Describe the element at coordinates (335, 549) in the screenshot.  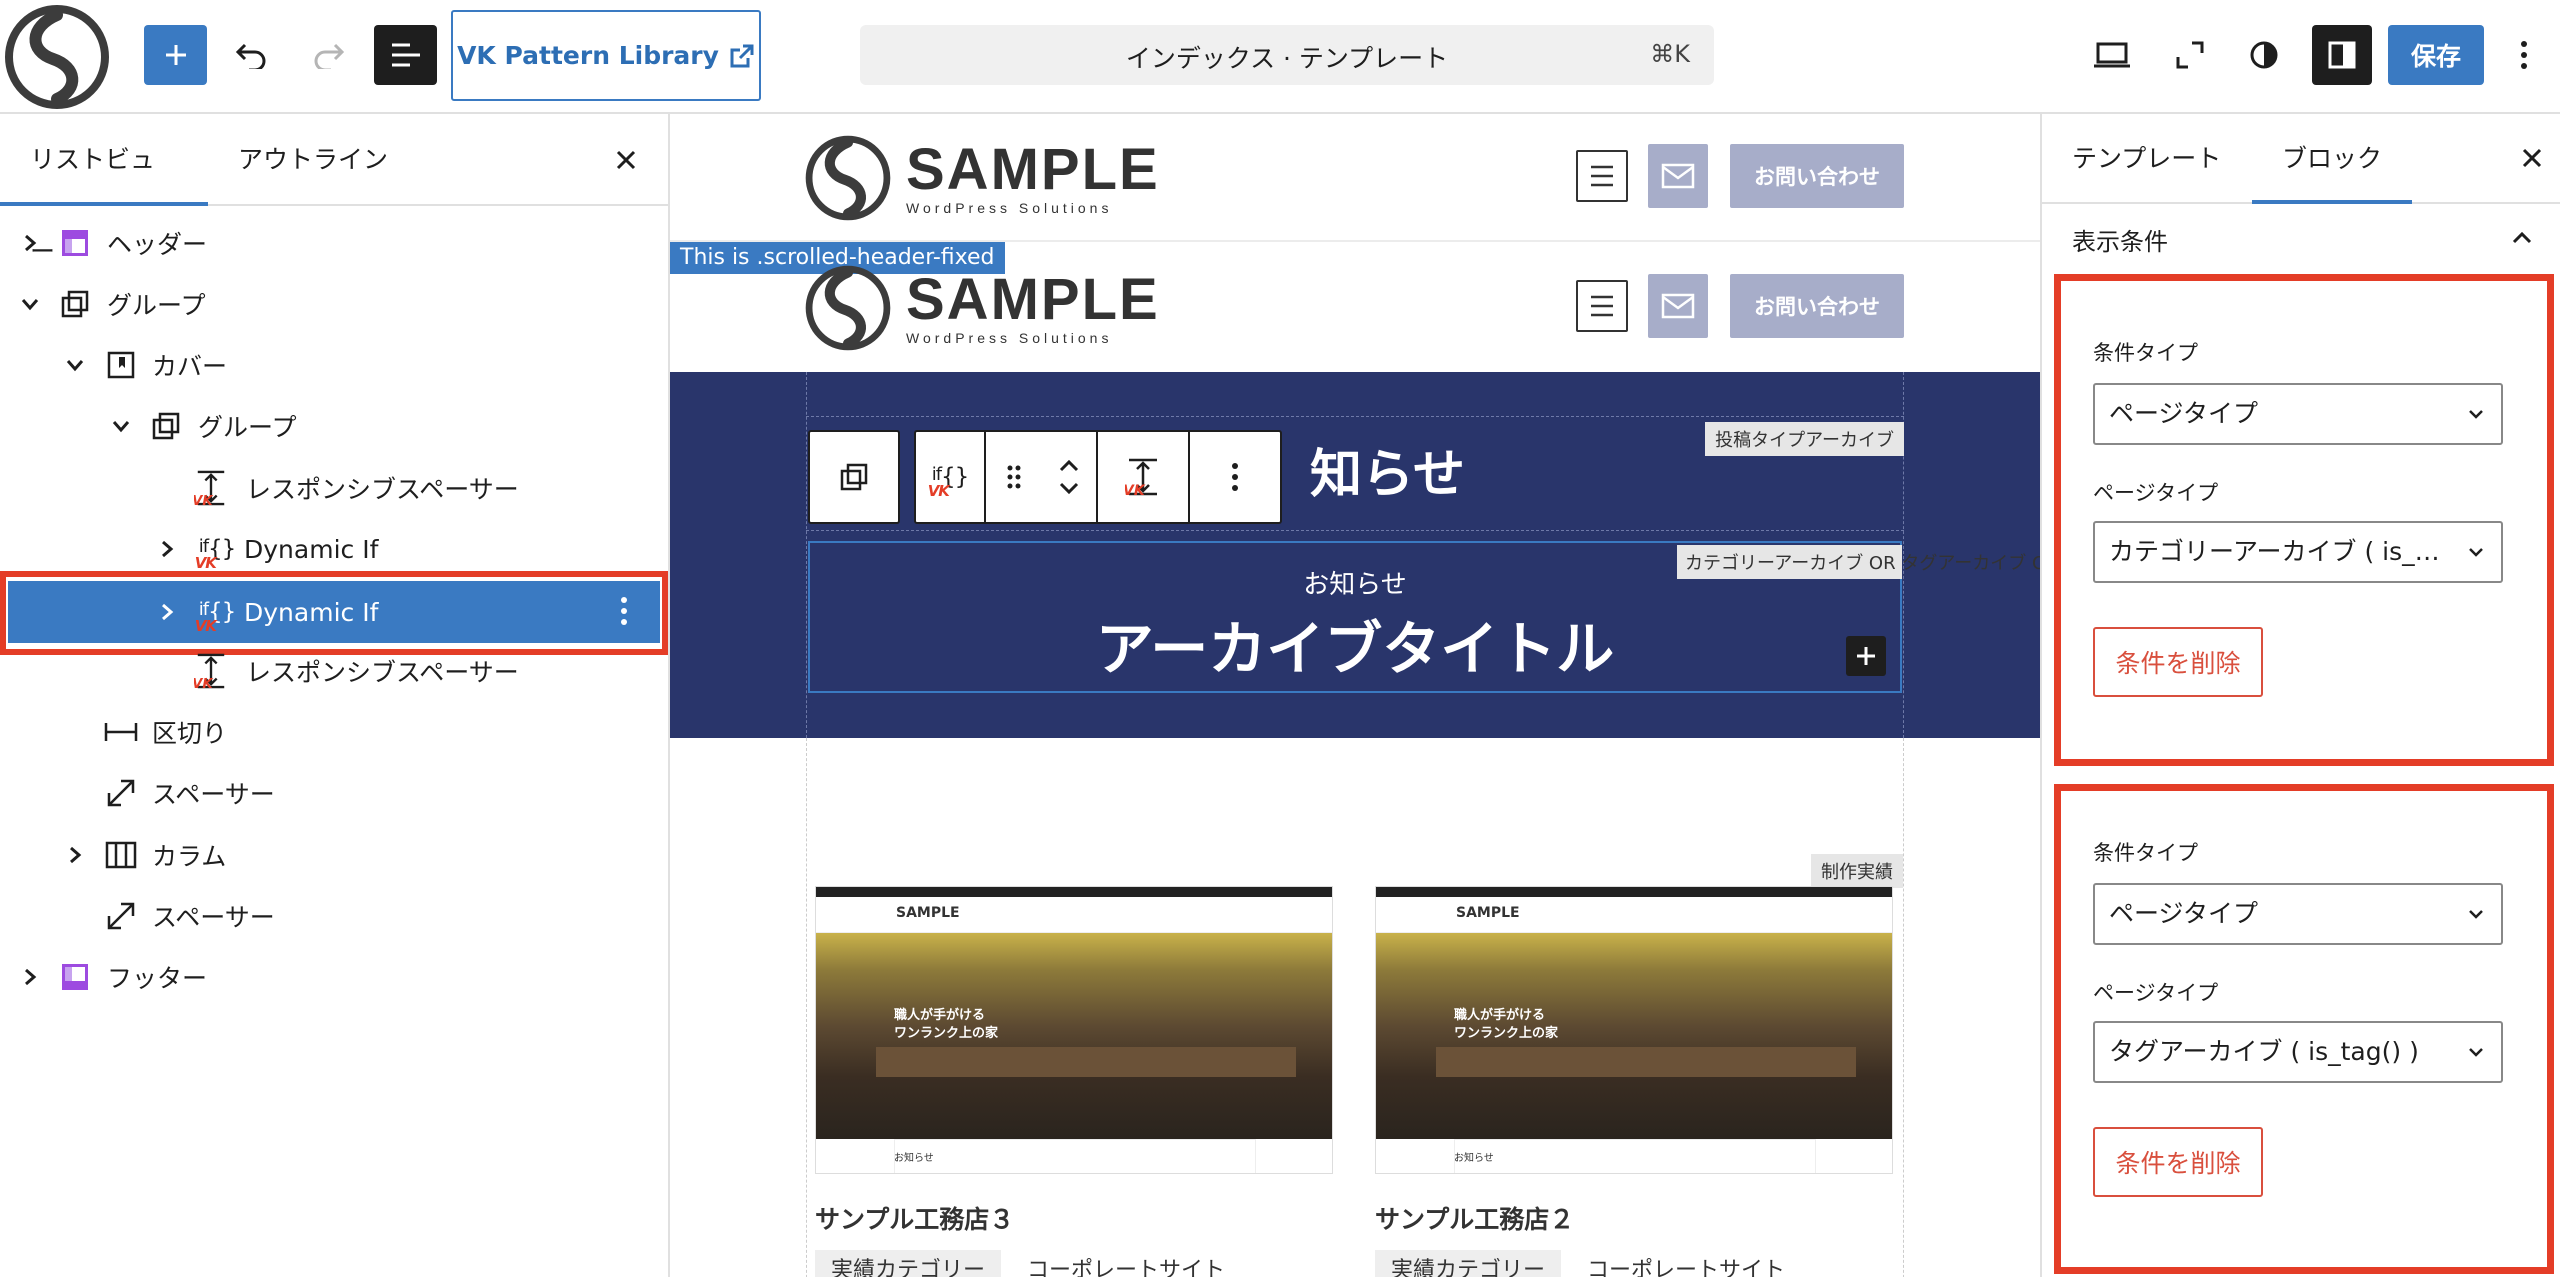
I see `tree-item-dynamic-if: if{} VK Dynamic If` at that location.